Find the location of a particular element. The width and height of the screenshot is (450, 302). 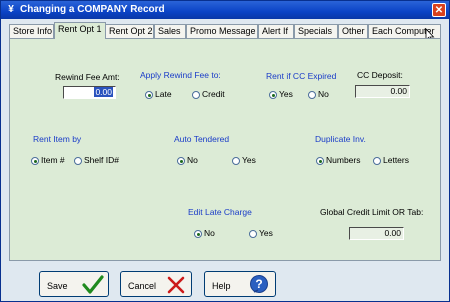

tab-label: Store Info is located at coordinates (33, 31).